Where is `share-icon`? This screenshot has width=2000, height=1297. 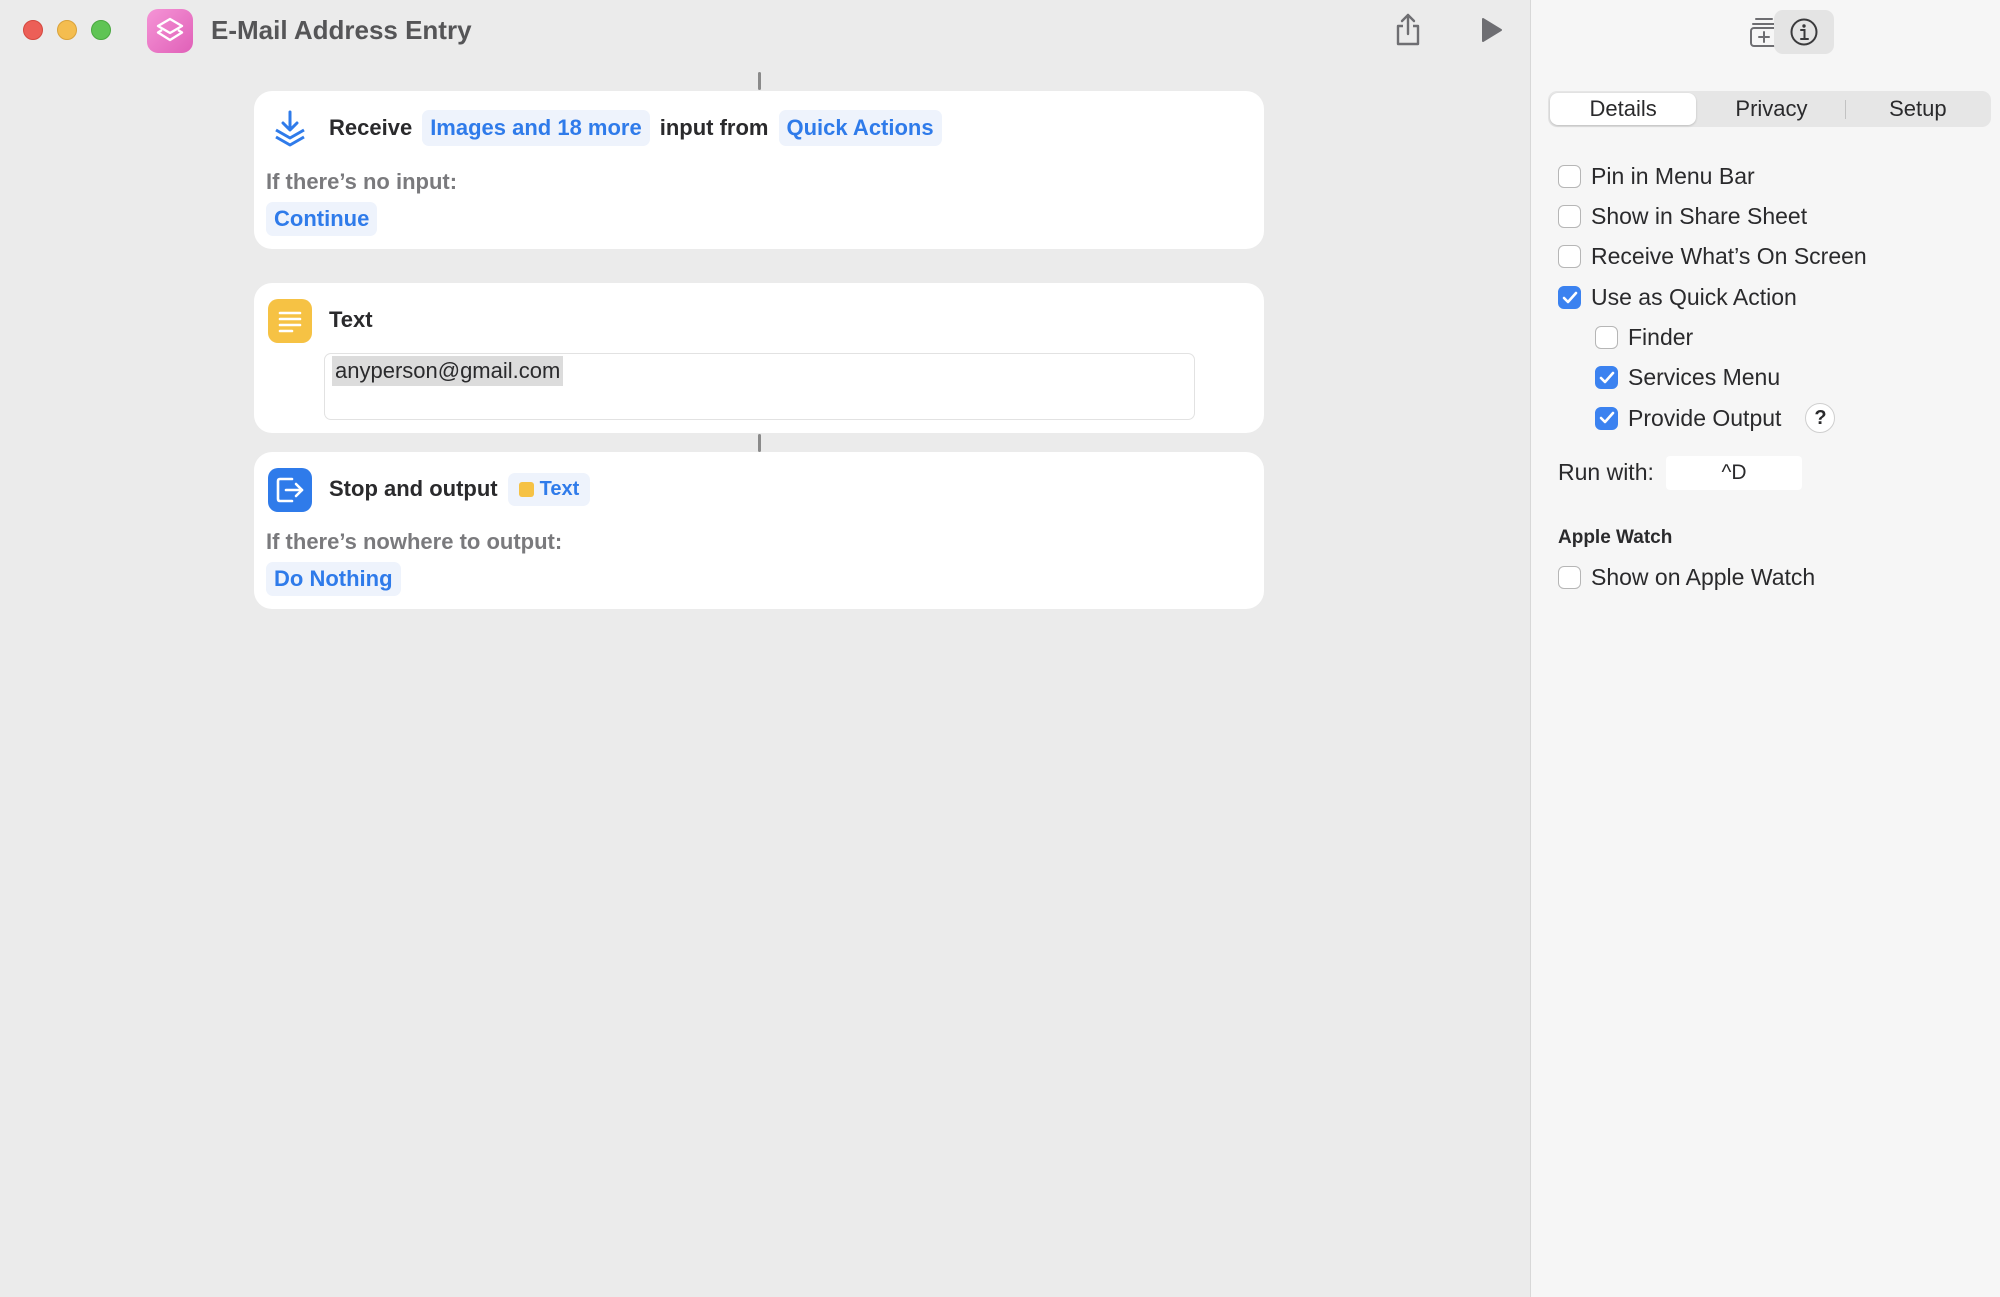 share-icon is located at coordinates (1408, 29).